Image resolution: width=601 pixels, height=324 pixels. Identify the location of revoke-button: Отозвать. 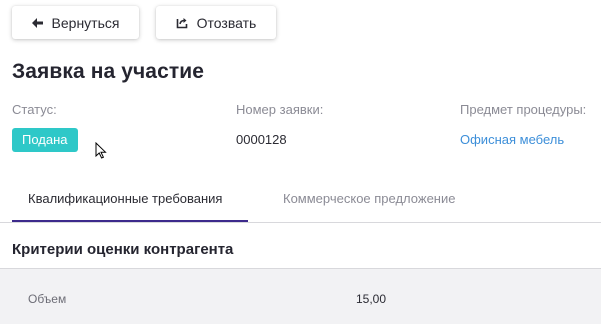
(216, 22).